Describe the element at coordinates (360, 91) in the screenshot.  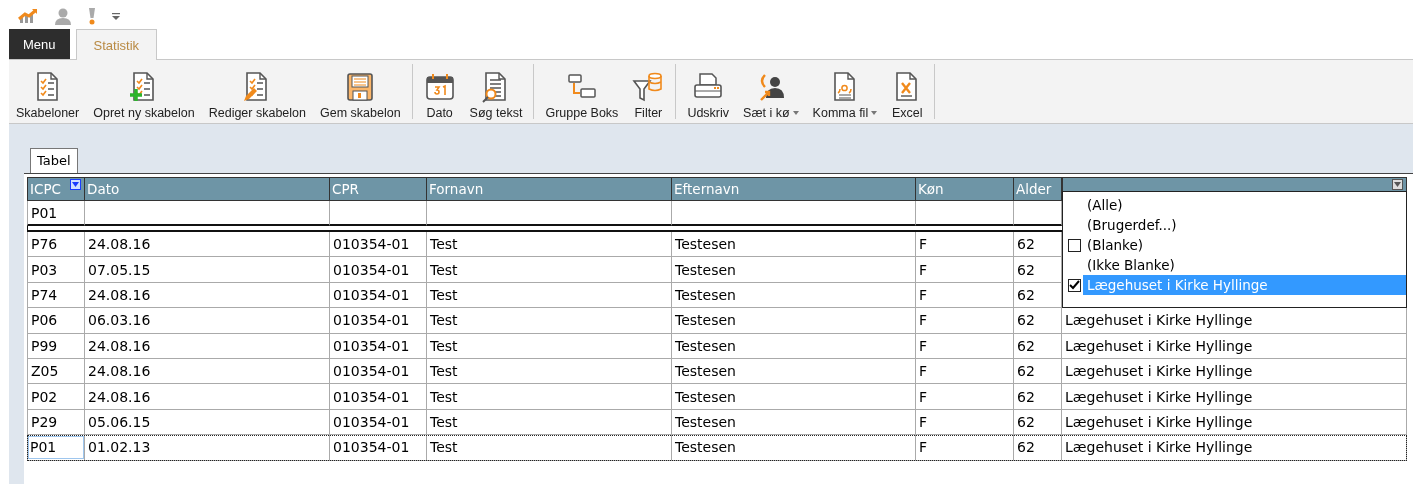
I see `toolbar-button: Gem skabelon` at that location.